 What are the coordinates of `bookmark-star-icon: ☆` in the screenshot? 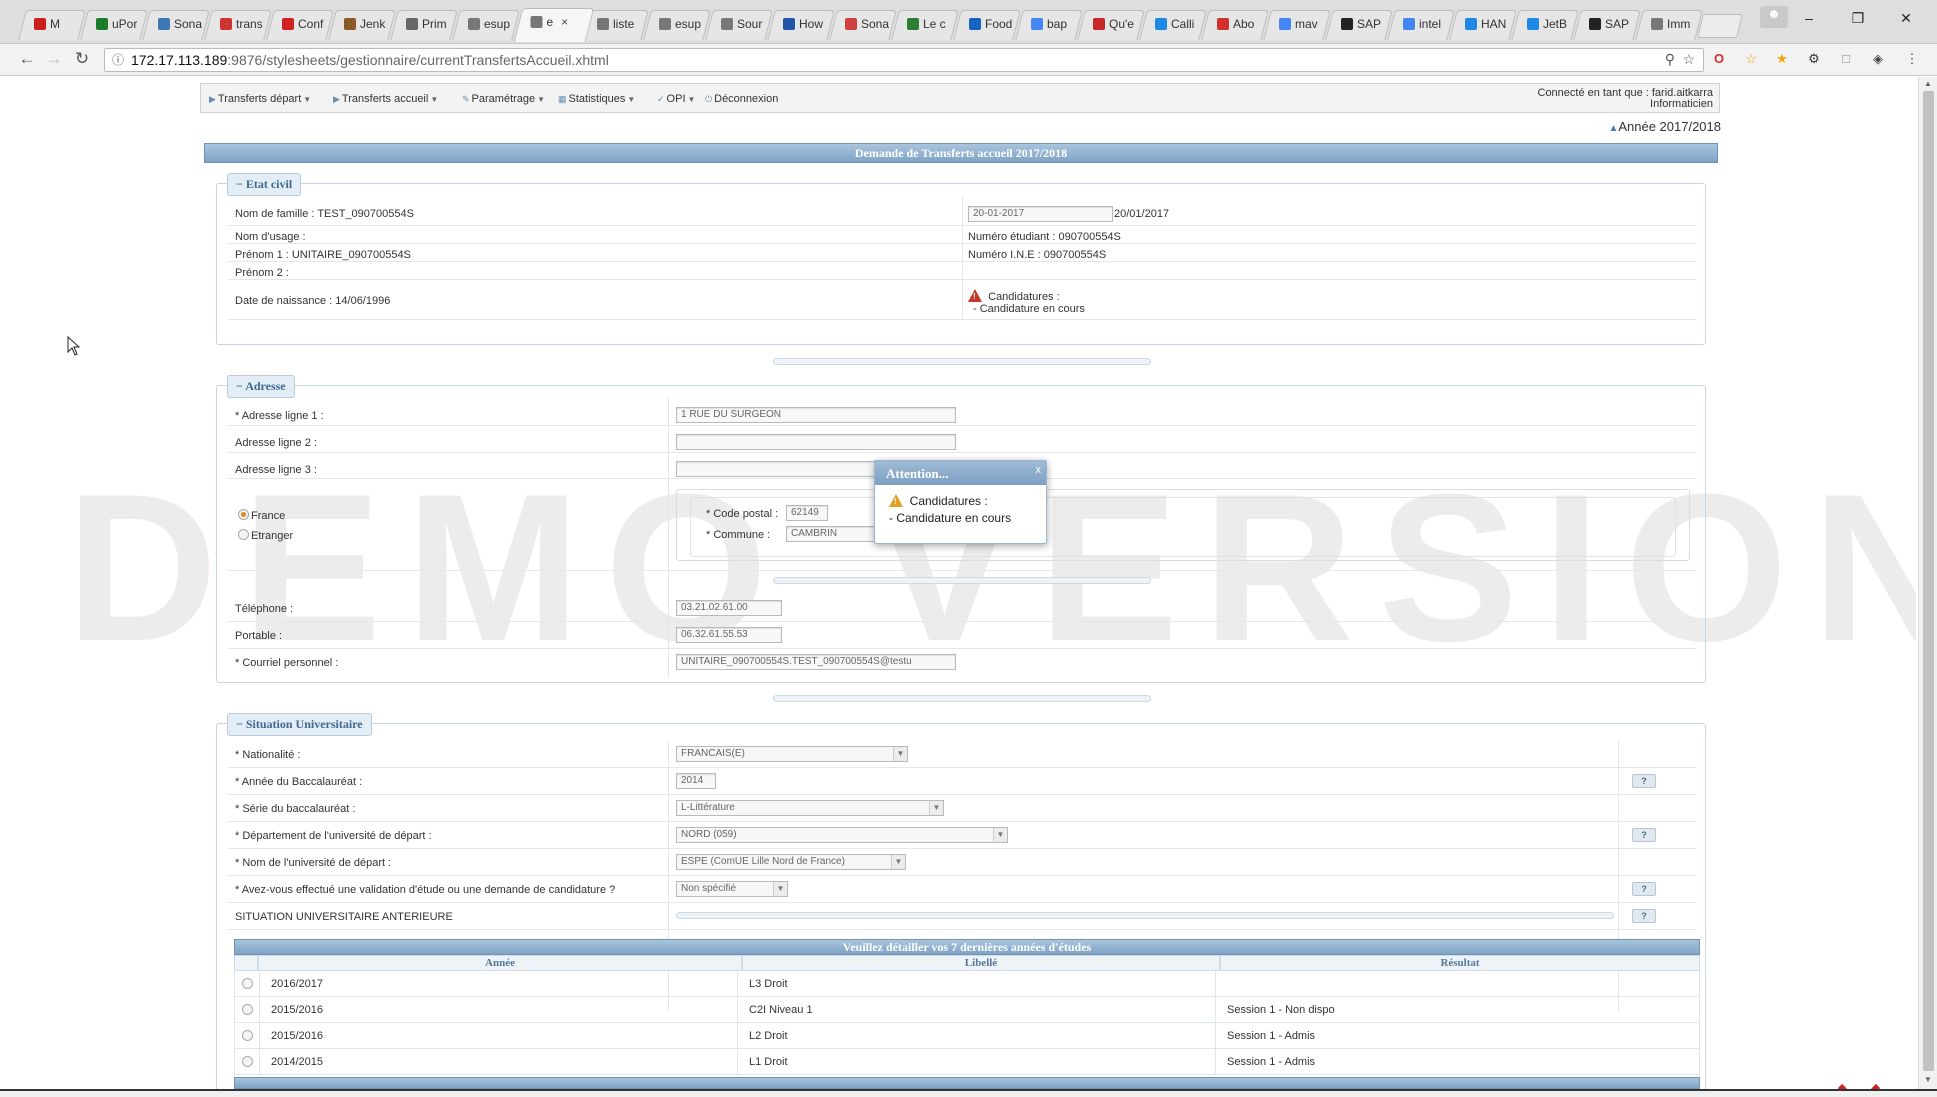 It's located at (1688, 59).